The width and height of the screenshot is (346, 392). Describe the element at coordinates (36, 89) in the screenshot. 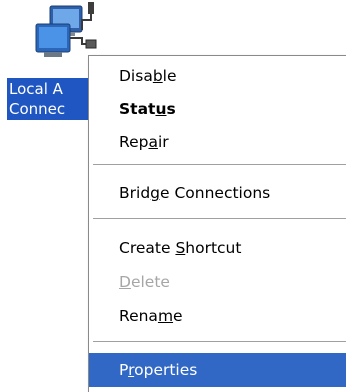

I see `icon-label-line1: Local A` at that location.